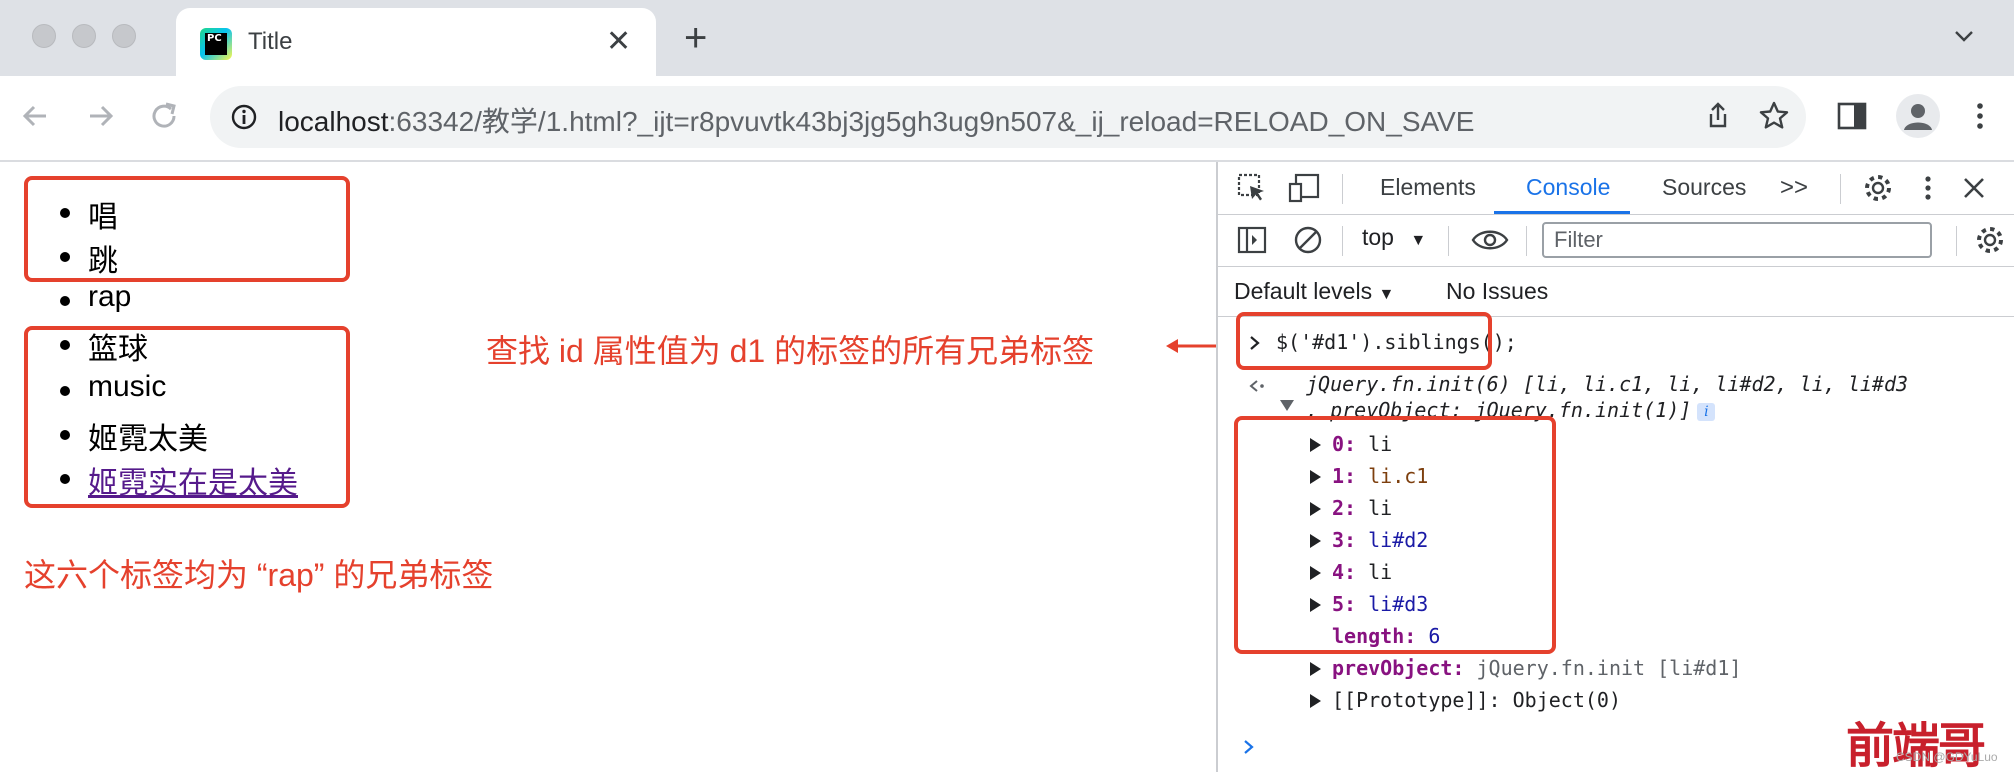 This screenshot has width=2014, height=776. What do you see at coordinates (1395, 535) in the screenshot?
I see `annotation-box-console-entries` at bounding box center [1395, 535].